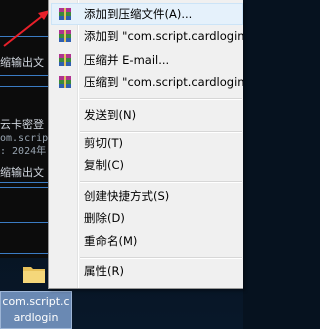 The height and width of the screenshot is (329, 320). Describe the element at coordinates (147, 115) in the screenshot. I see `menu-item-send-to: 发送到(N)` at that location.